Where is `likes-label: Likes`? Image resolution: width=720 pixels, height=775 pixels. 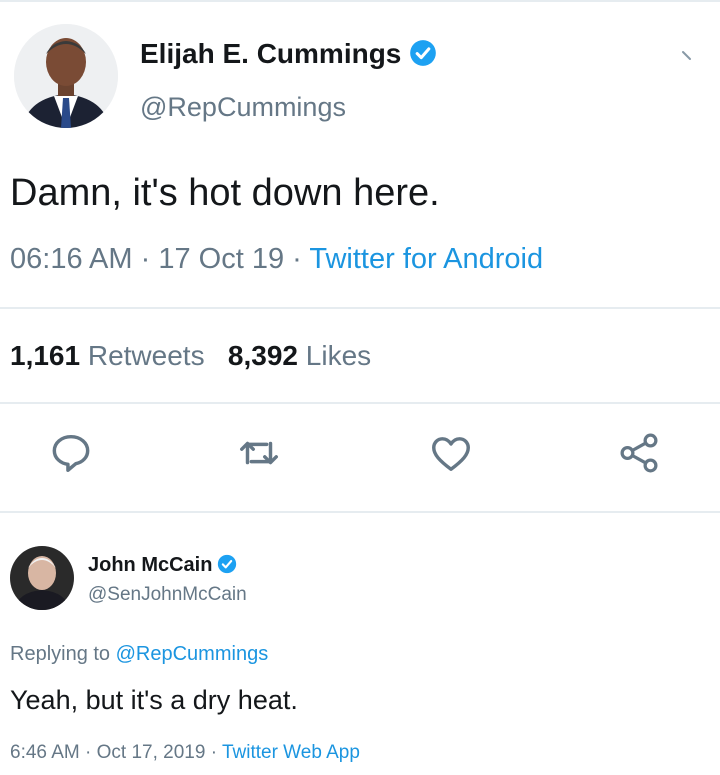
likes-label: Likes is located at coordinates (338, 355).